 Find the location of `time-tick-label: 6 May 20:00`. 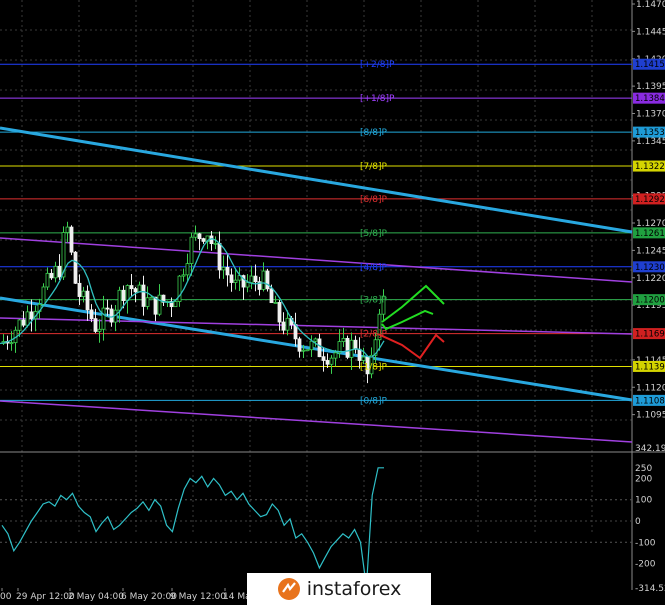

time-tick-label: 6 May 20:00 is located at coordinates (149, 597).